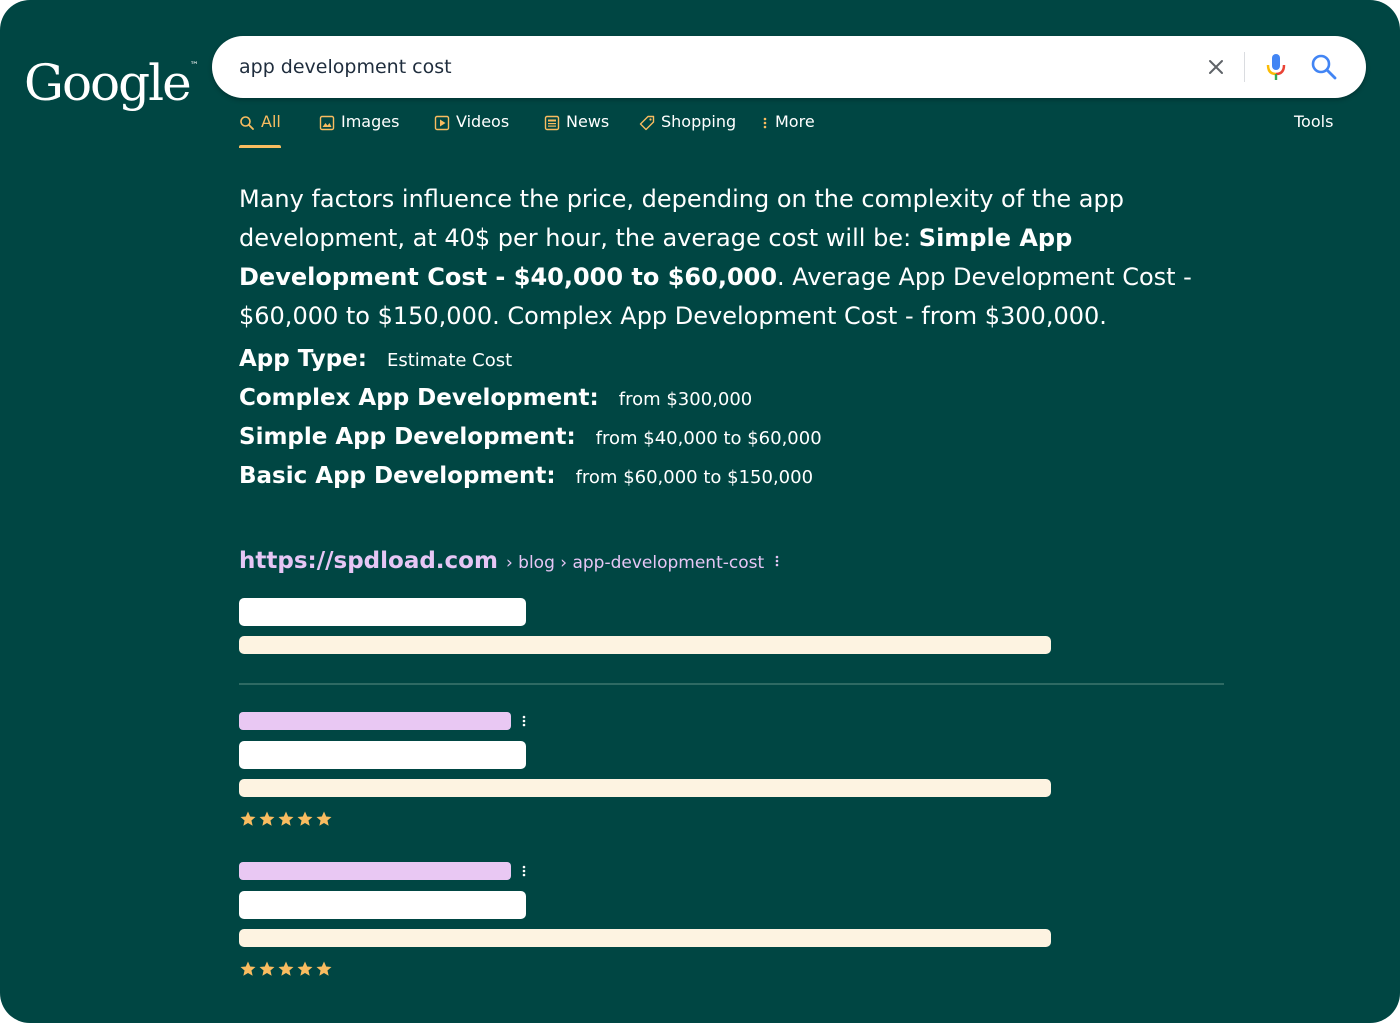  What do you see at coordinates (194, 66) in the screenshot?
I see `logo-trademark: ™` at bounding box center [194, 66].